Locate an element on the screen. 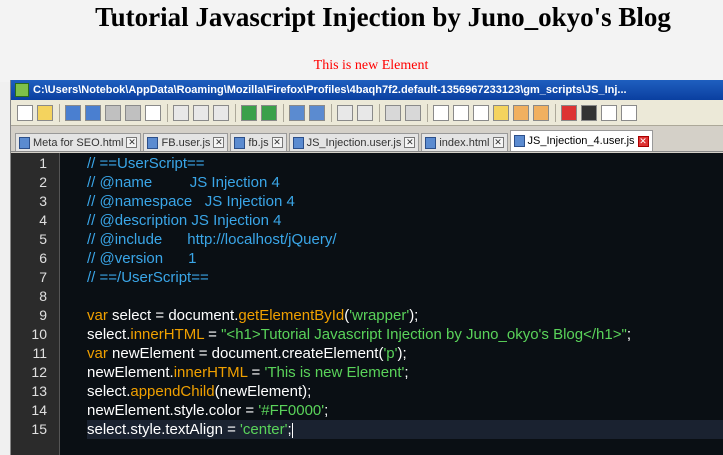  code-line: // @description JS Injection 4 is located at coordinates (405, 220).